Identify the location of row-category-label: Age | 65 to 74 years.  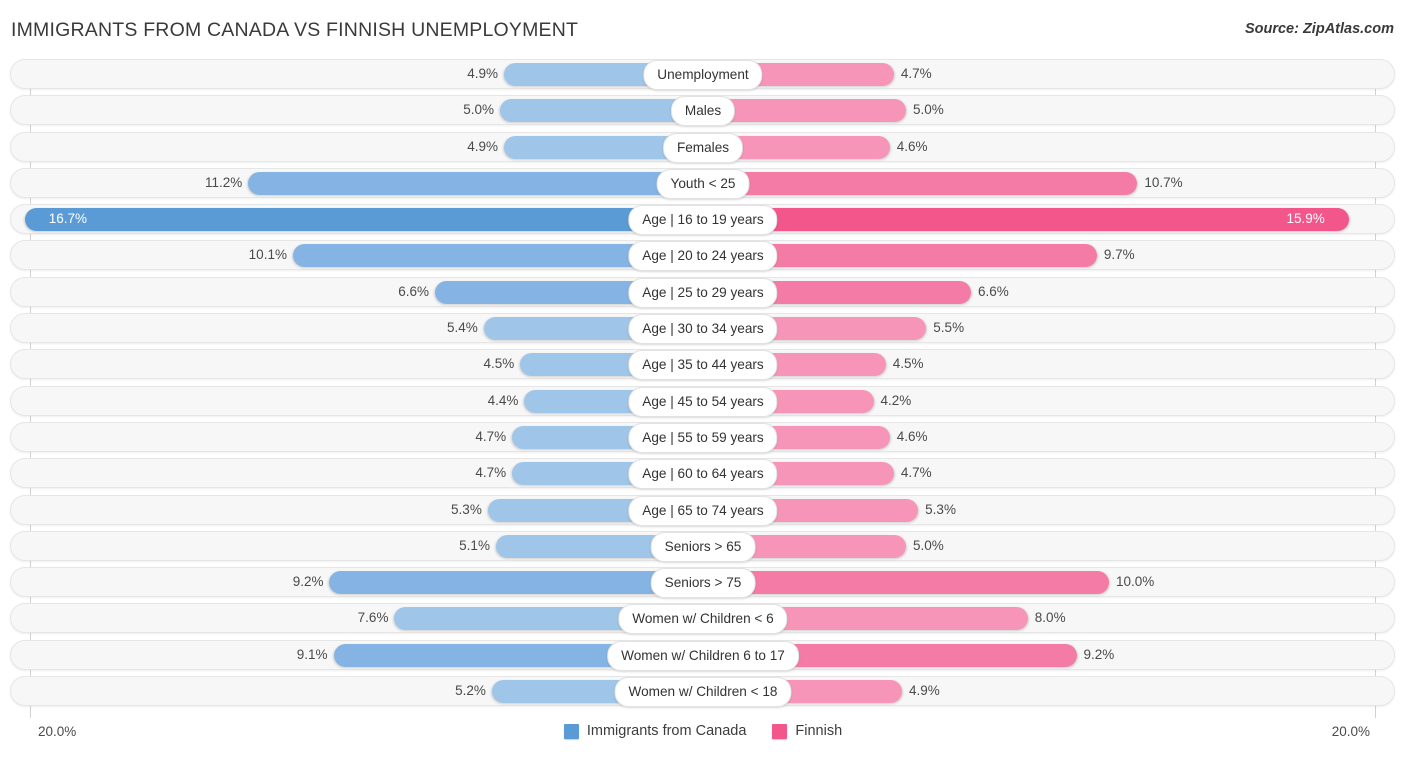
(703, 510).